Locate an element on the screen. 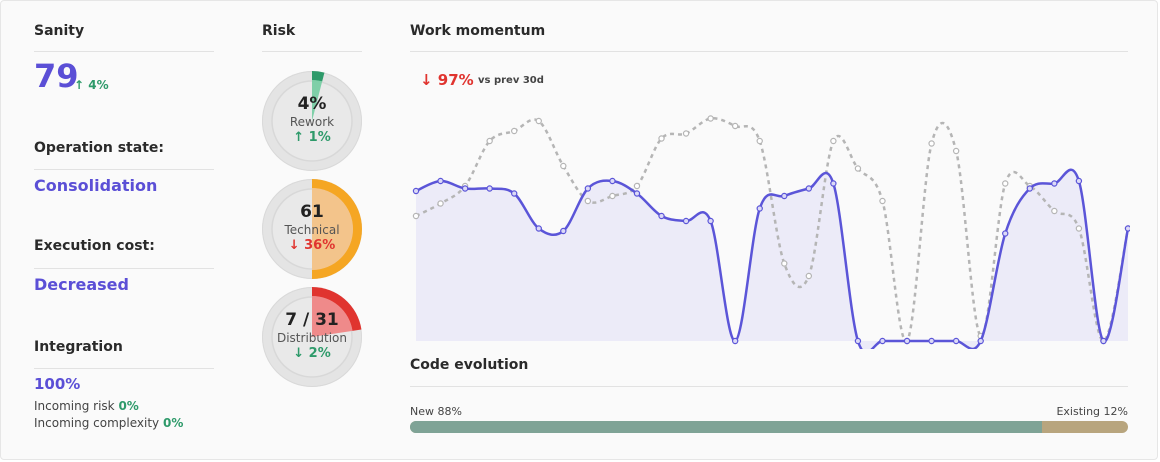 The width and height of the screenshot is (1160, 462). sanity-delta: ↑ 4% is located at coordinates (91, 85).